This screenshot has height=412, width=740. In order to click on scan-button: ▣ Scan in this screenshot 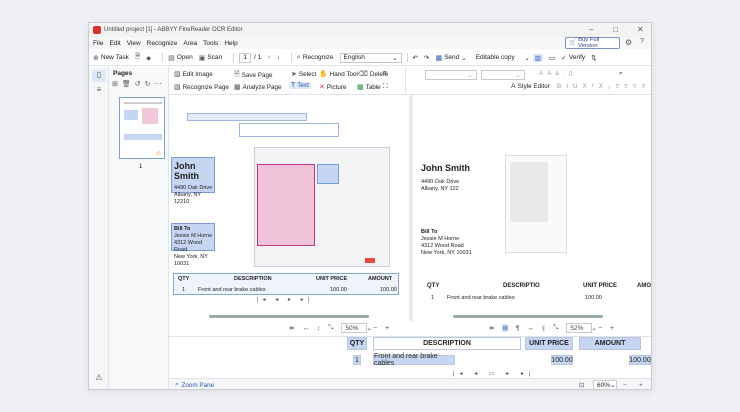, I will do `click(210, 58)`.